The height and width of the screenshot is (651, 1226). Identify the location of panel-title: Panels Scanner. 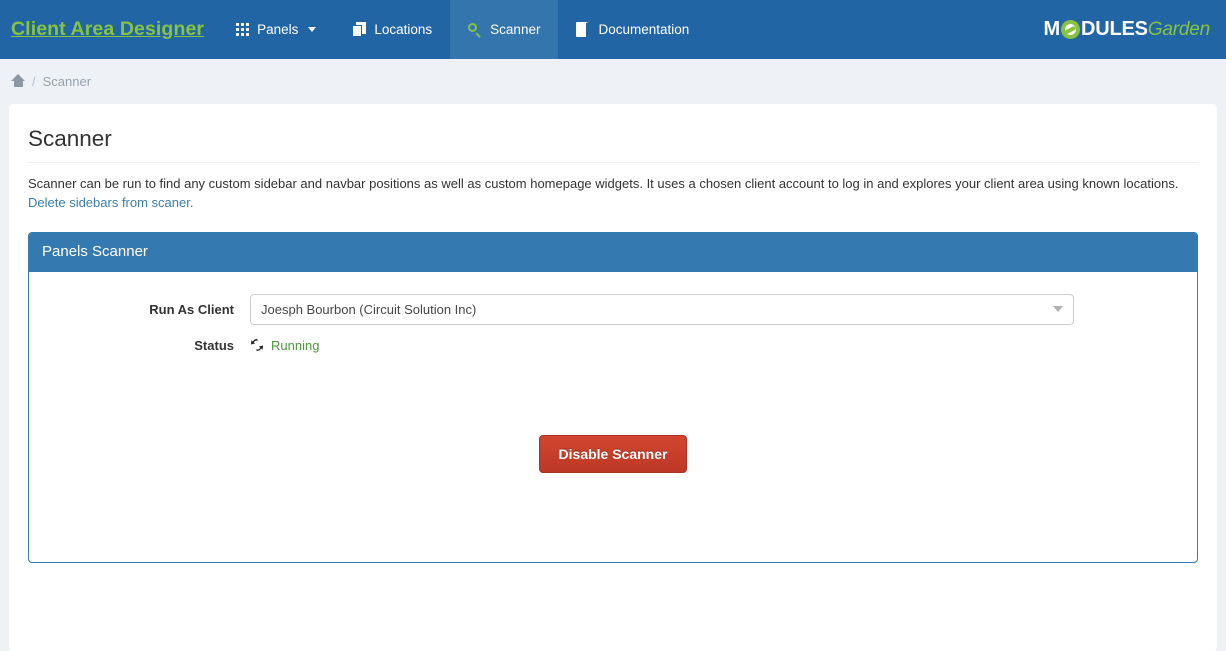
(613, 252).